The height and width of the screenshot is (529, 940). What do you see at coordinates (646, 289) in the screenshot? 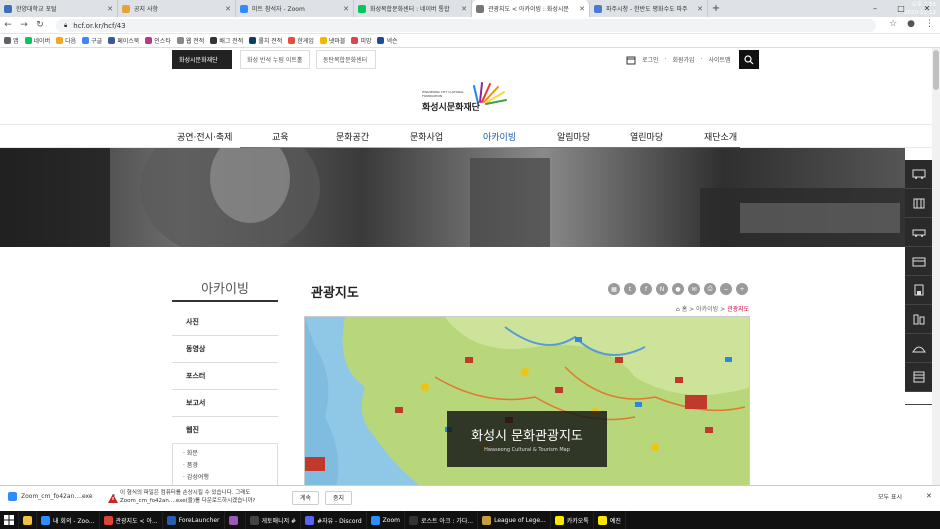
I see `facebook-icon: f` at bounding box center [646, 289].